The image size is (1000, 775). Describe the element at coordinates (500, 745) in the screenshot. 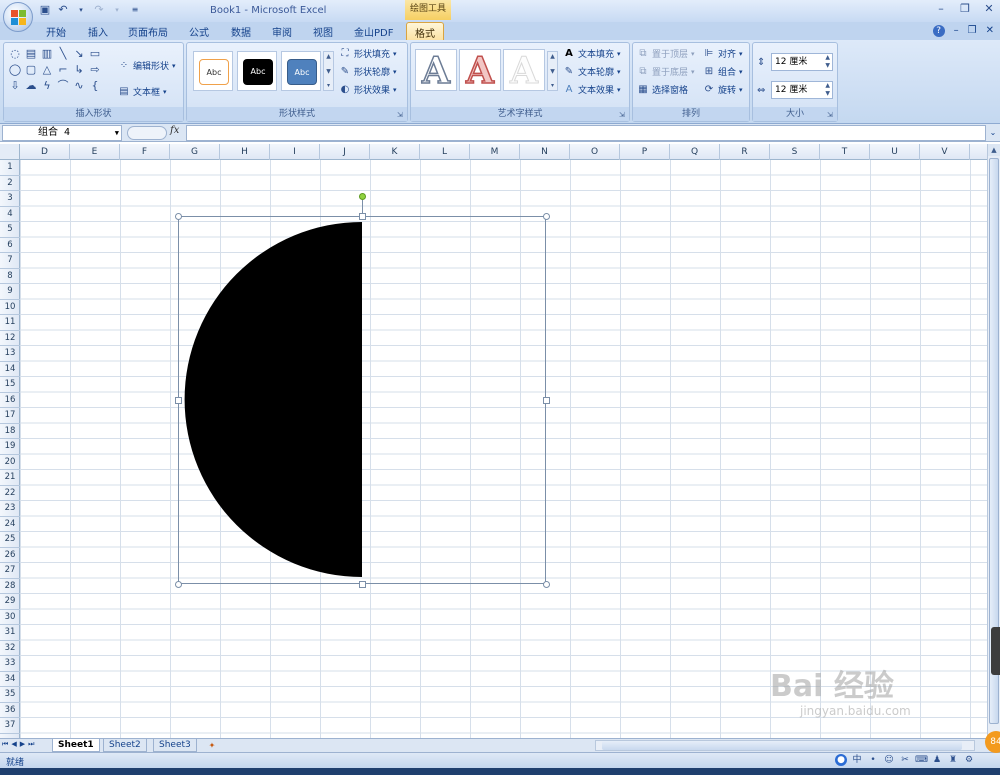

I see `sheet-tab-bar: ⏮ ◀ ▶ ⏭ Sheet1 Sheet2 Sheet3 ✦` at that location.